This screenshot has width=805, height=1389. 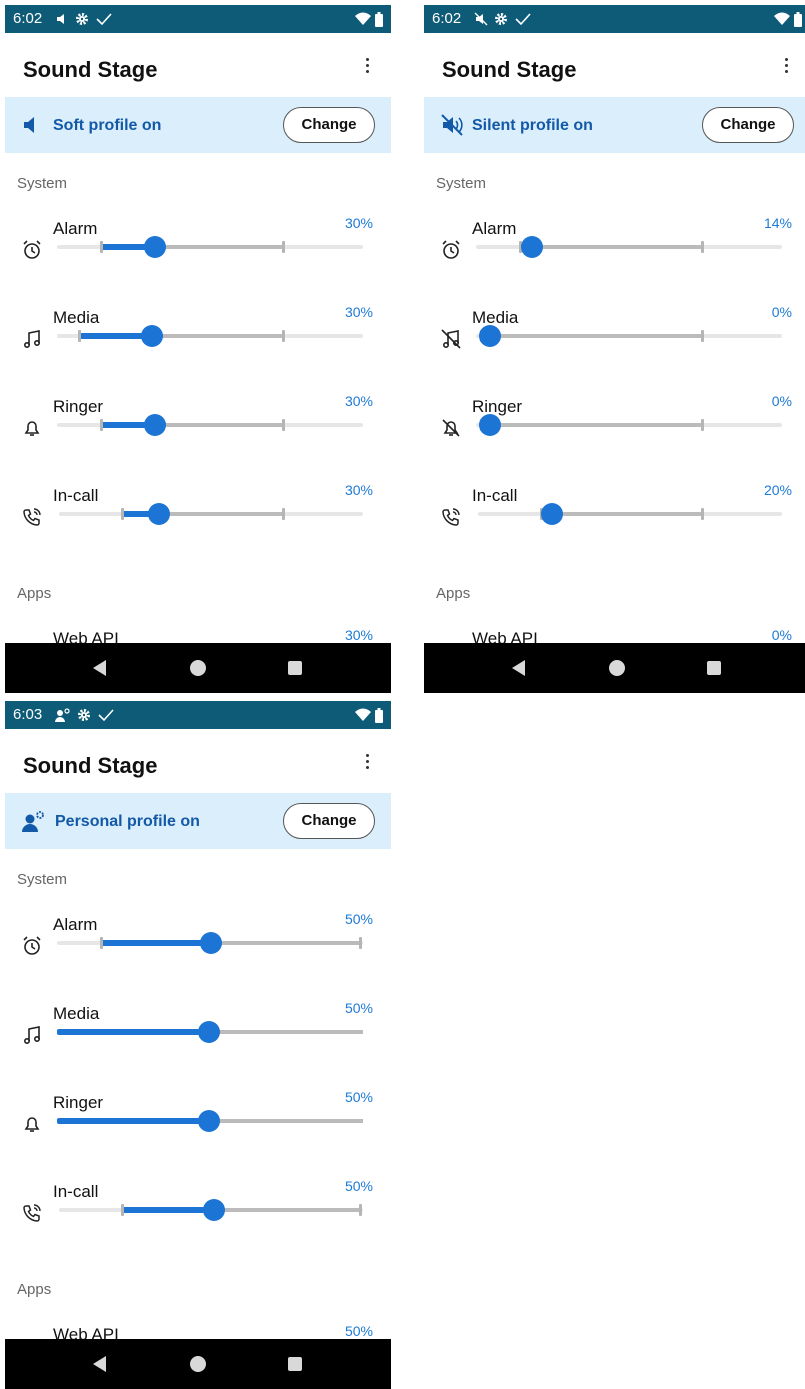 I want to click on music-note-off-icon, so click(x=451, y=339).